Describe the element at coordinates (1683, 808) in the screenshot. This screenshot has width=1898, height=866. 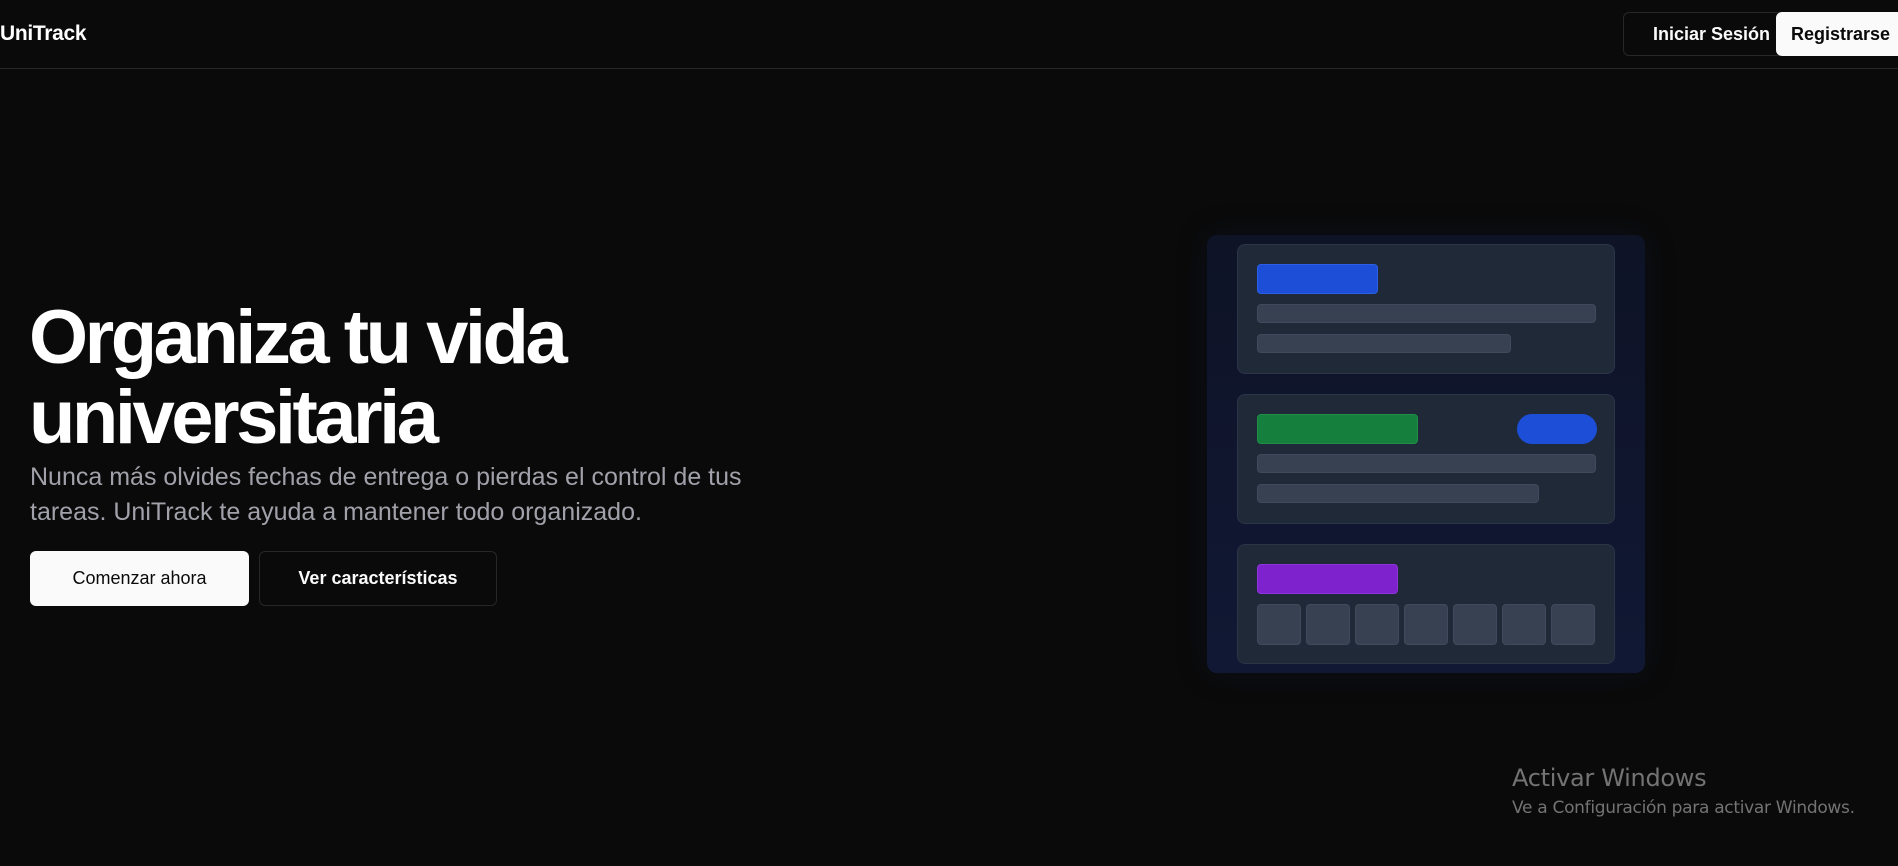
I see `windows-activation-subtitle: Ve a Configuración para activar Windows.` at that location.